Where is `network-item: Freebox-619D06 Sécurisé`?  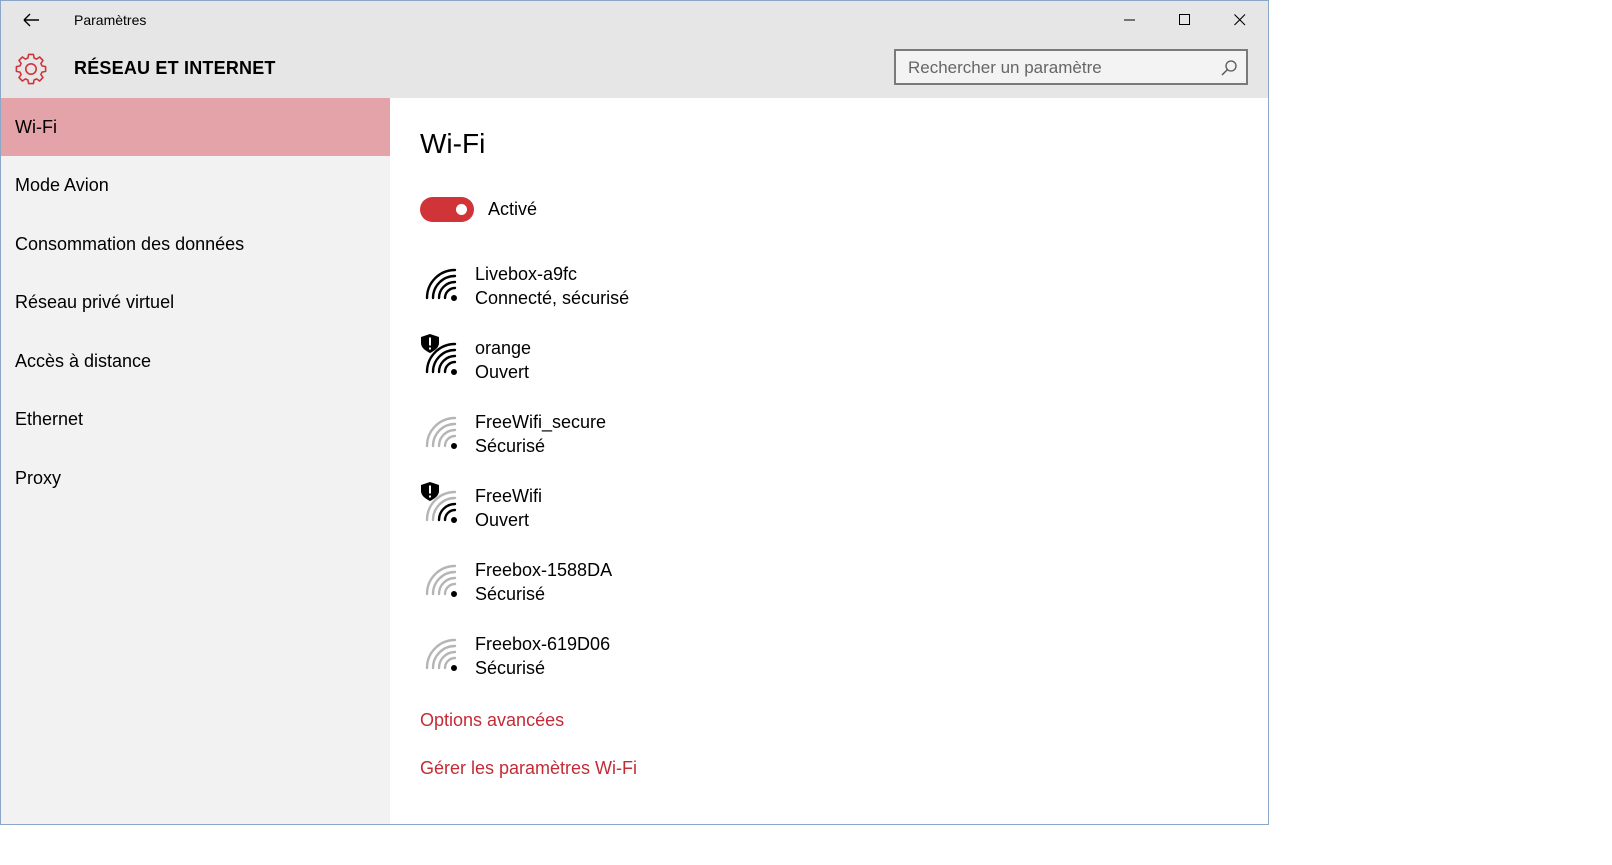 network-item: Freebox-619D06 Sécurisé is located at coordinates (570, 658).